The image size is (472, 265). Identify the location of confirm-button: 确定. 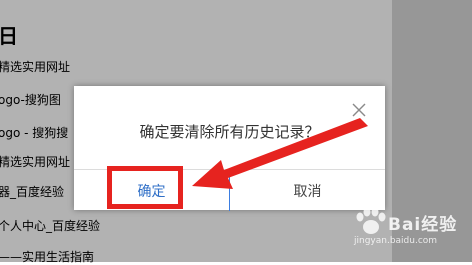
(152, 190).